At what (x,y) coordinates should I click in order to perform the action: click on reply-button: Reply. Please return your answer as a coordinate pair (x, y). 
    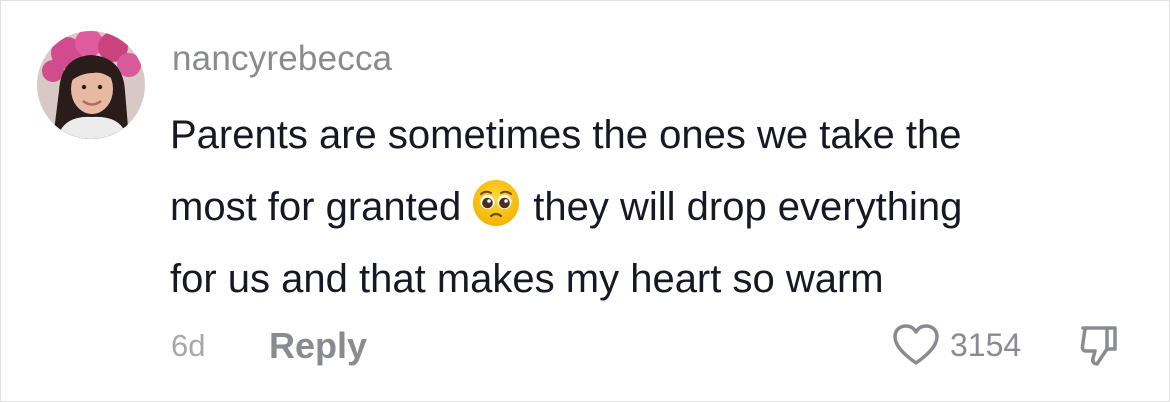
    Looking at the image, I should click on (318, 346).